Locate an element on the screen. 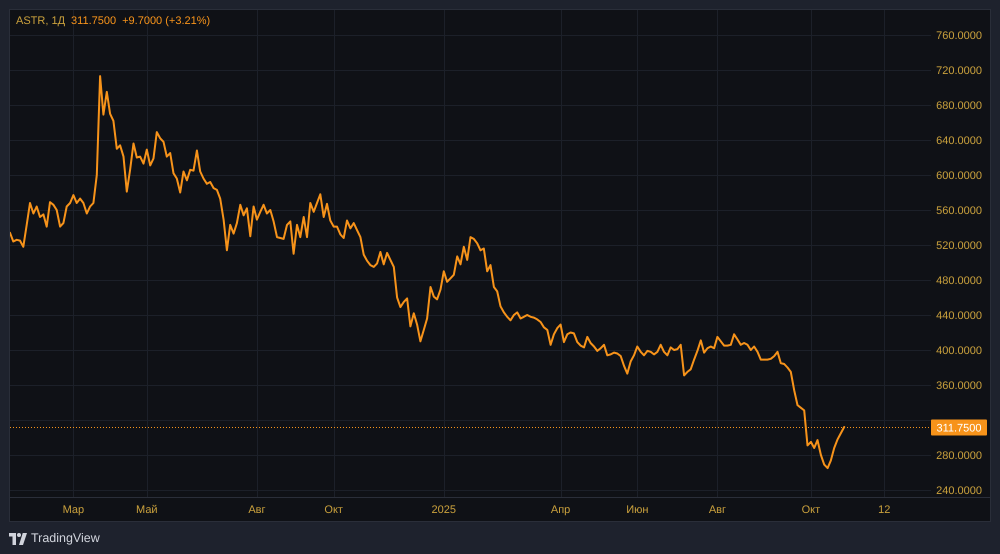  last-price-value: 311.7500 is located at coordinates (93, 21).